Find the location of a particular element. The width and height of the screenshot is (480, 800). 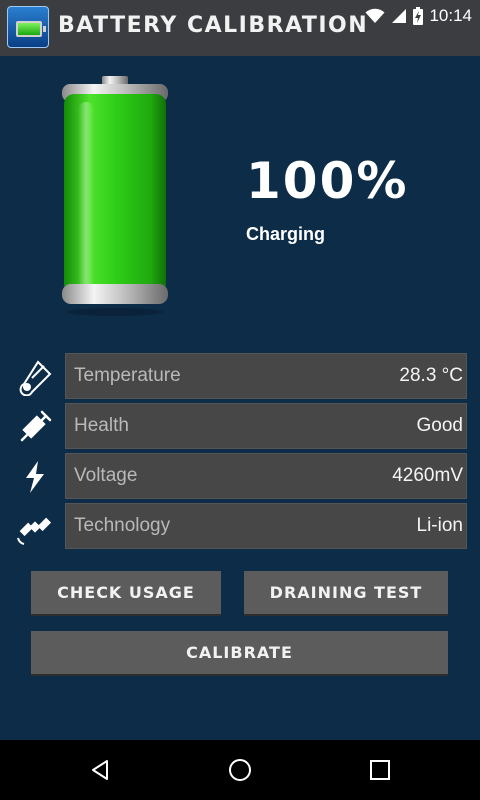

system-nav-bar is located at coordinates (240, 770).